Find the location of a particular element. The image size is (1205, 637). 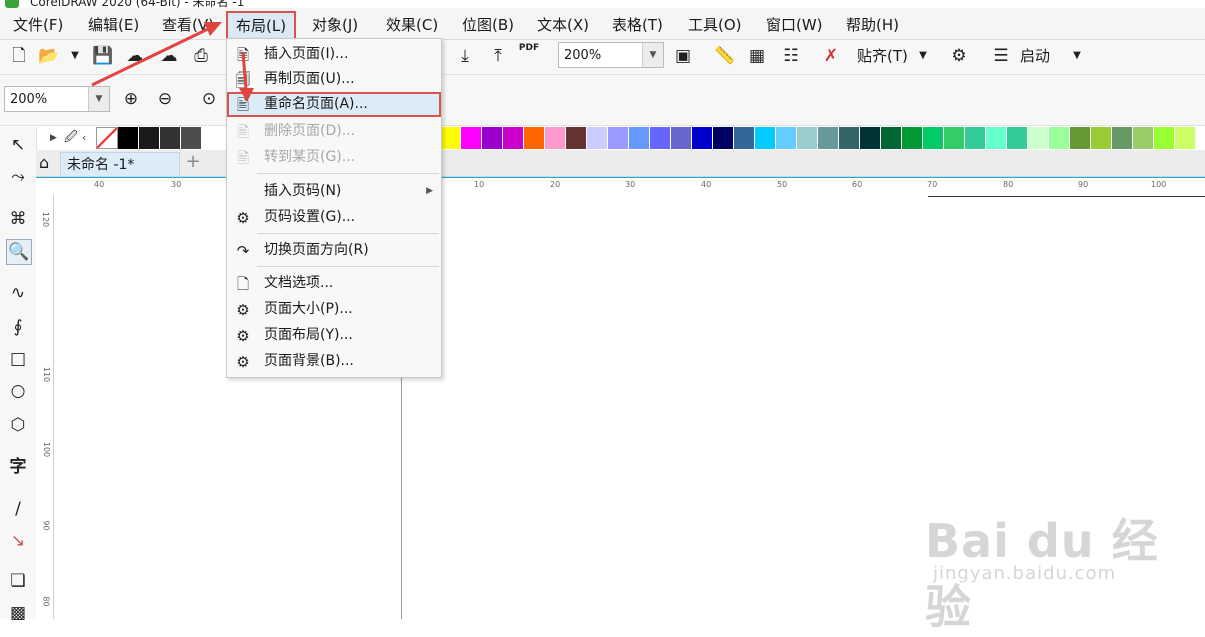

dimension-tool-icon: ∕ is located at coordinates (18, 509).